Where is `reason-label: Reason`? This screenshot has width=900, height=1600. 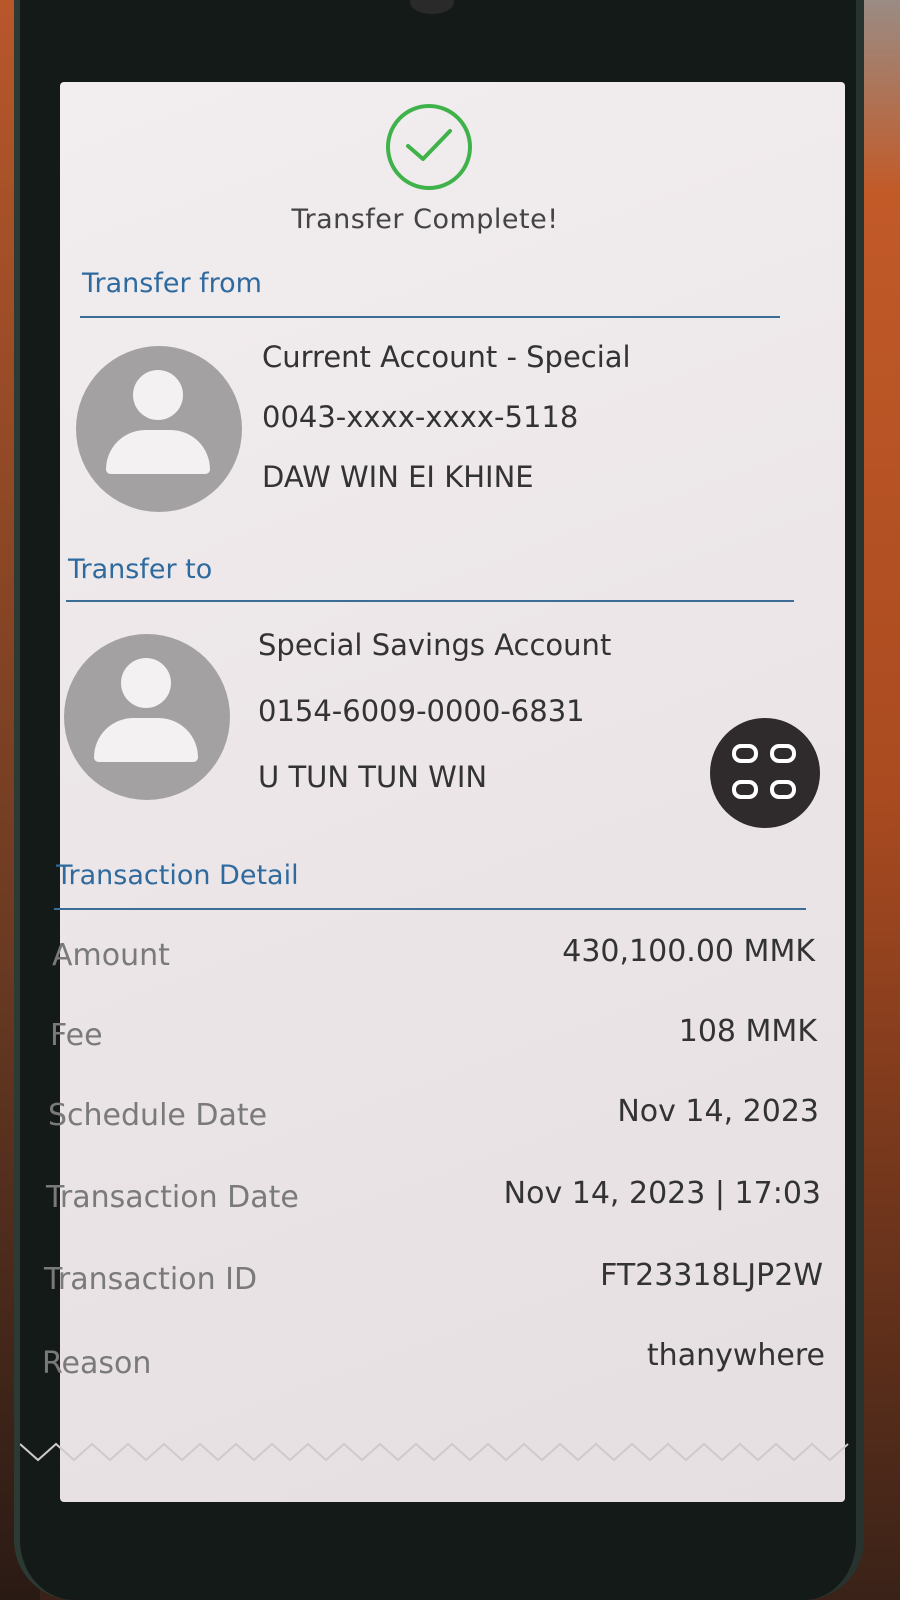
reason-label: Reason is located at coordinates (97, 1363).